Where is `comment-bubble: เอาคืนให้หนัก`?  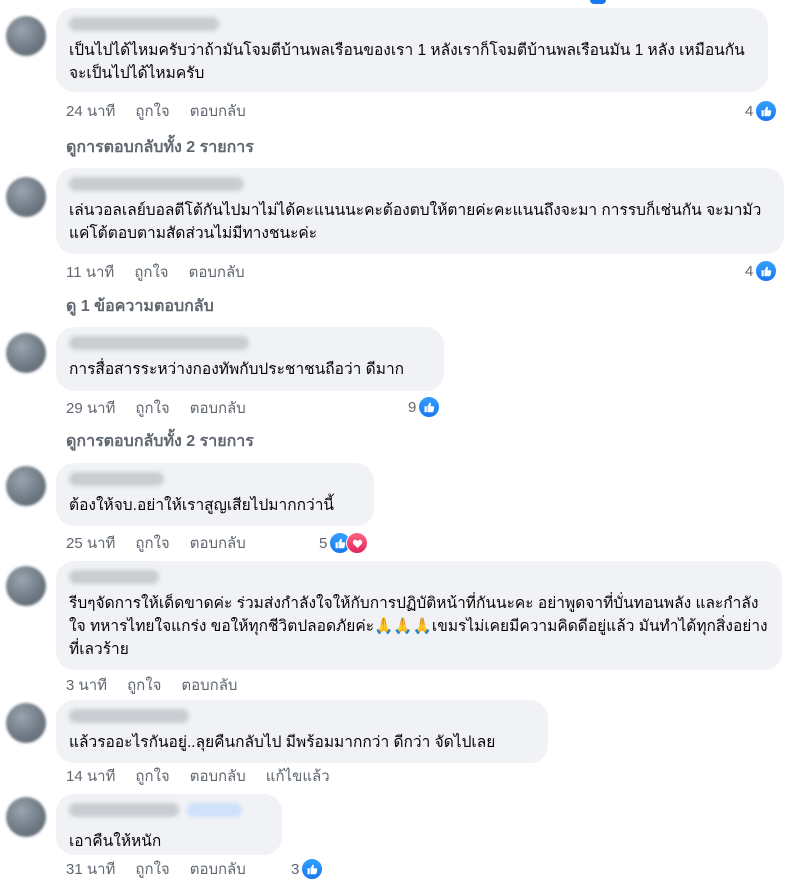
comment-bubble: เอาคืนให้หนัก is located at coordinates (169, 824).